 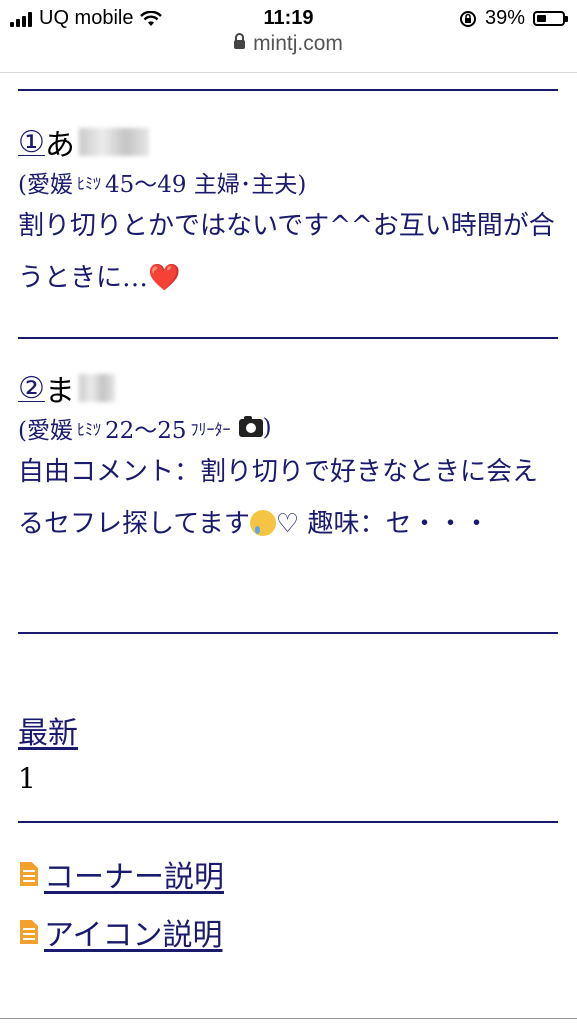 I want to click on rotation-lock-icon, so click(x=467, y=18).